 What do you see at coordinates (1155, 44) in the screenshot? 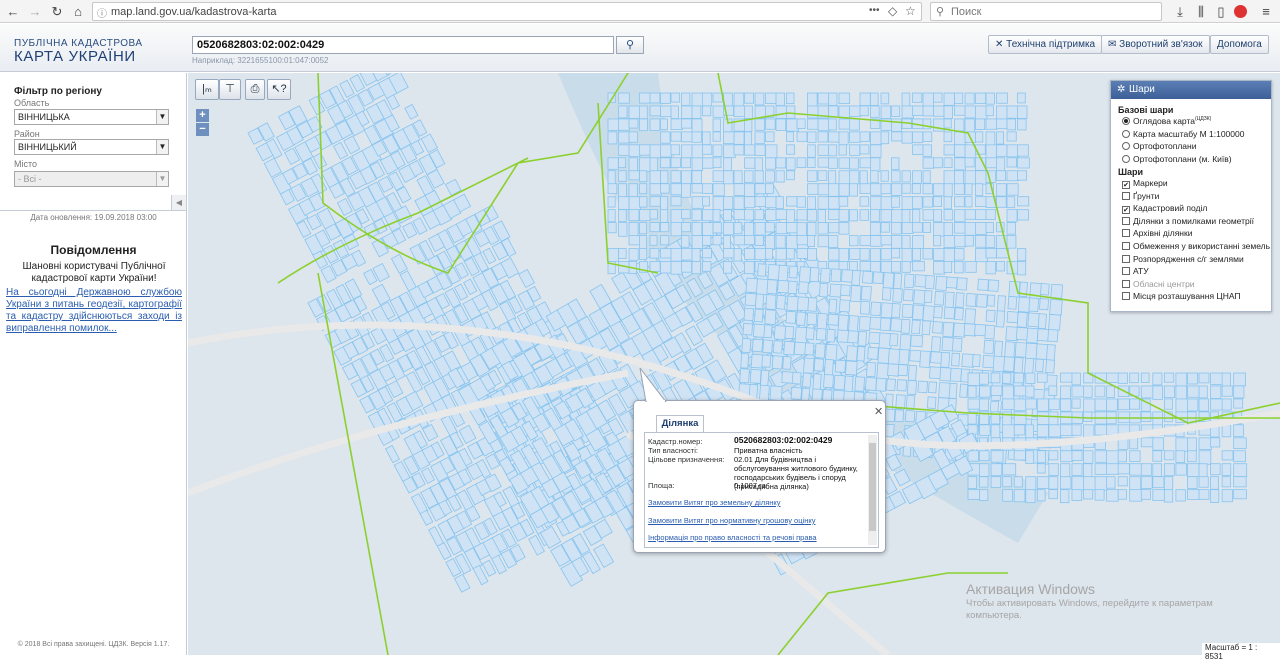
I see `feedback-button: ✉ Зворотний зв'язок` at bounding box center [1155, 44].